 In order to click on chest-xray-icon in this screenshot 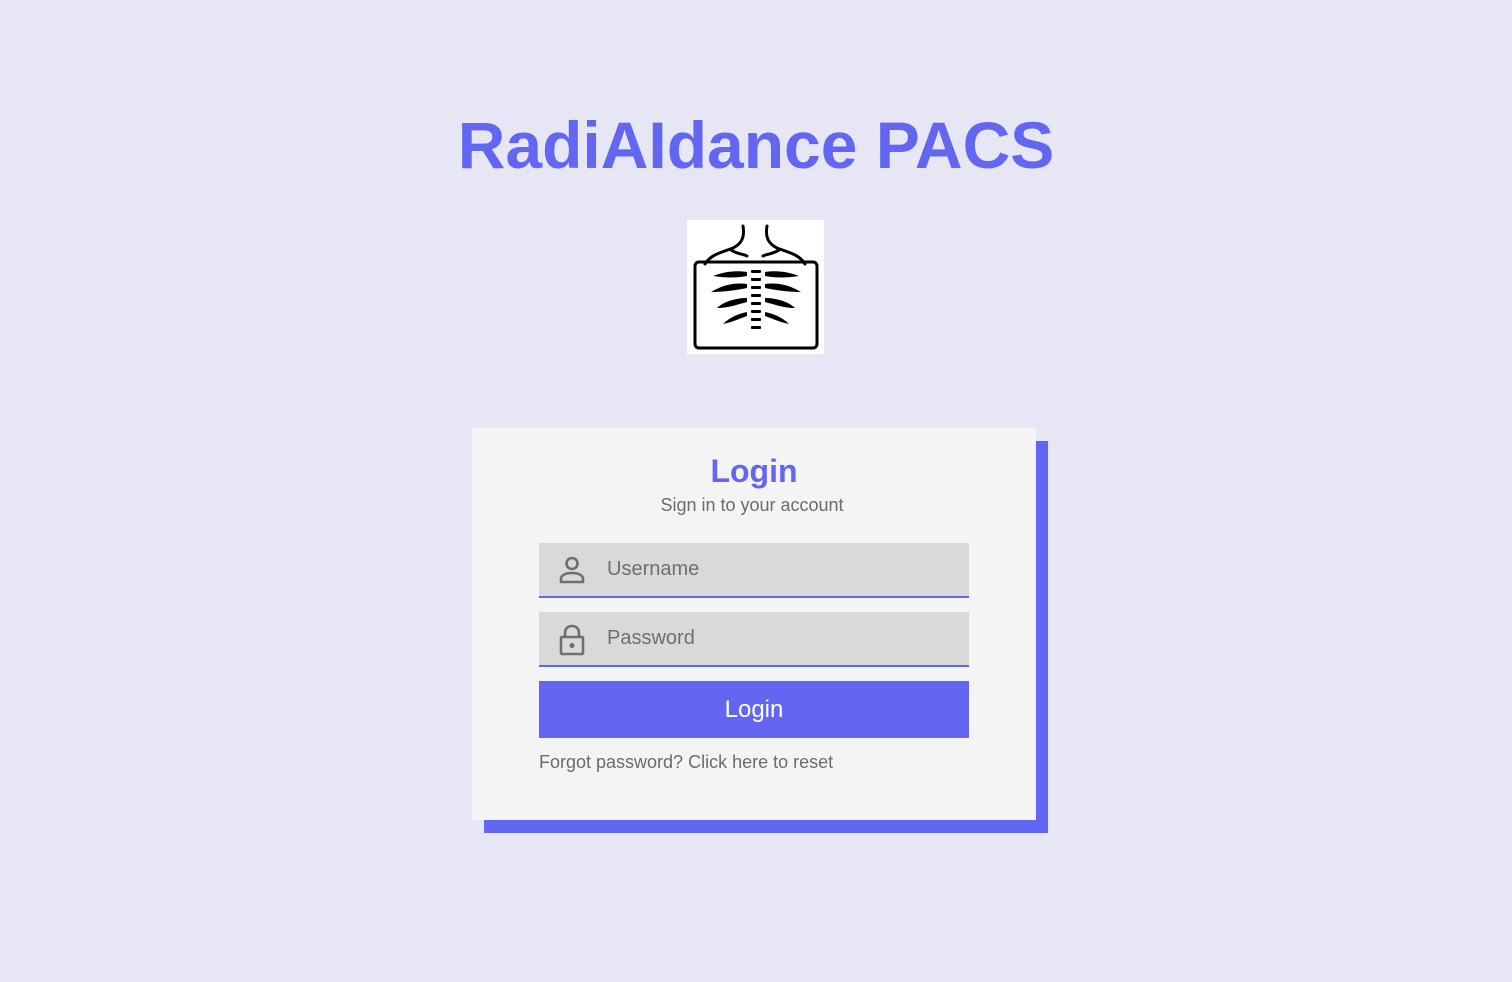, I will do `click(755, 287)`.